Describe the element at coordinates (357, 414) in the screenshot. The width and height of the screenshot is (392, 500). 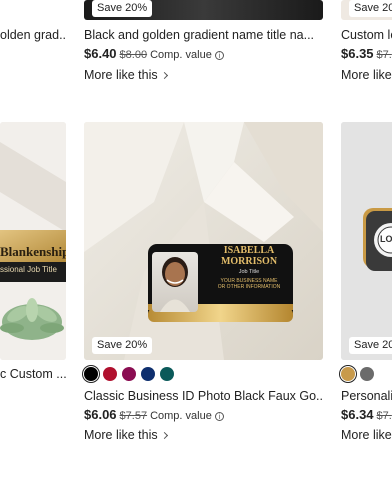
I see `price: $6.34` at that location.